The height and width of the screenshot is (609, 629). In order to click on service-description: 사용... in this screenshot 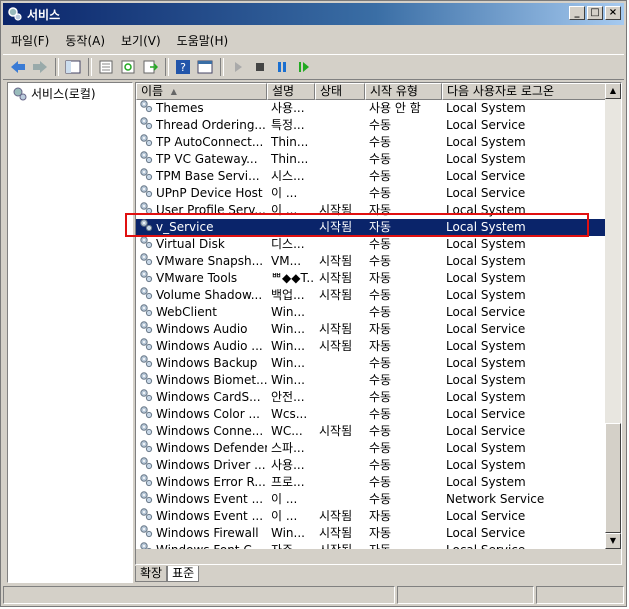, I will do `click(288, 465)`.